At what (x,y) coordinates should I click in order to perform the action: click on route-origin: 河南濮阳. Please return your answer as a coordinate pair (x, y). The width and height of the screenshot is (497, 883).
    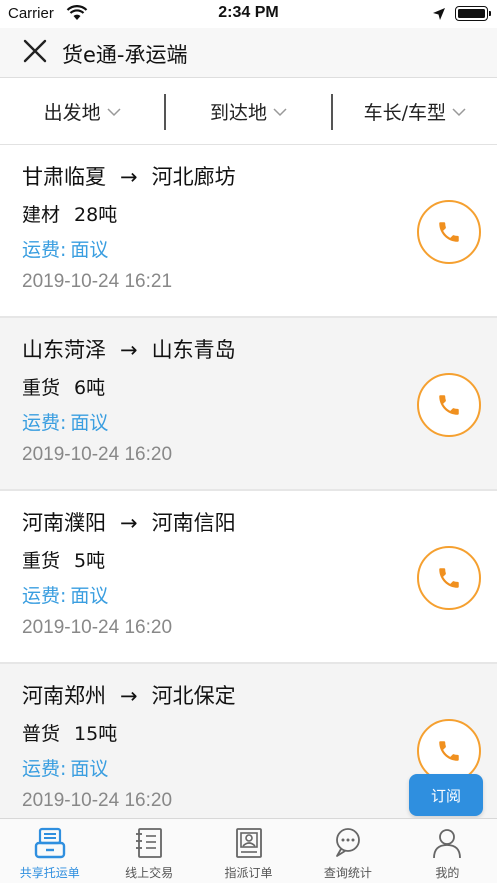
    Looking at the image, I should click on (64, 523).